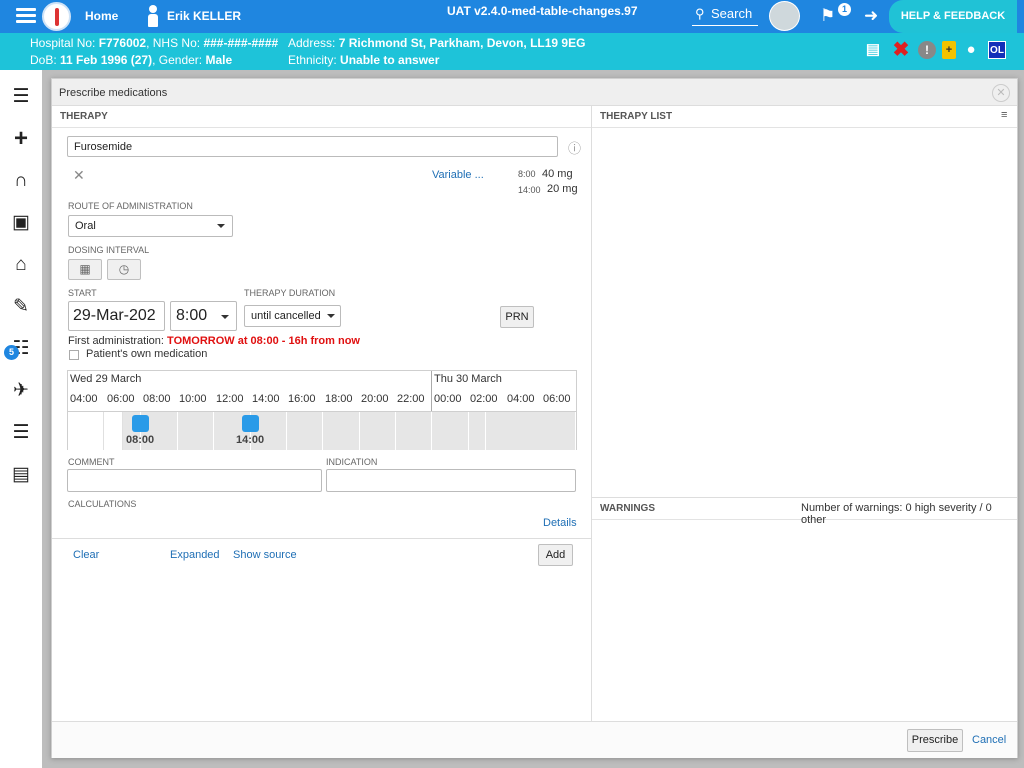  What do you see at coordinates (949, 50) in the screenshot?
I see `document-icon: +` at bounding box center [949, 50].